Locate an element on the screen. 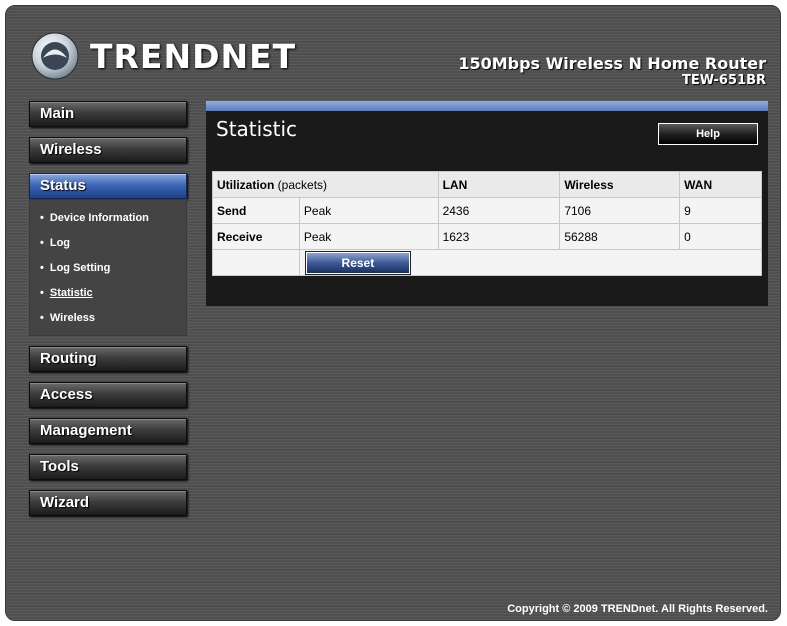  row-label-receive: Receive is located at coordinates (256, 236).